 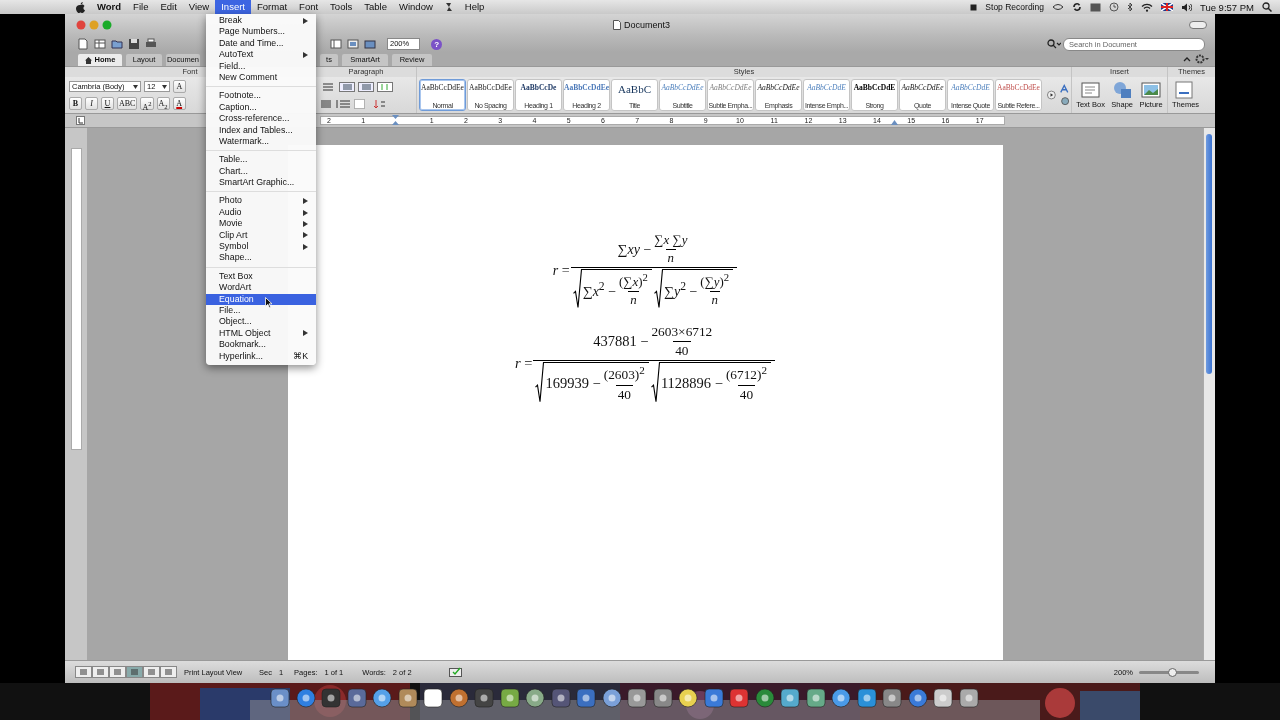 What do you see at coordinates (437, 44) in the screenshot?
I see `help-button: ?` at bounding box center [437, 44].